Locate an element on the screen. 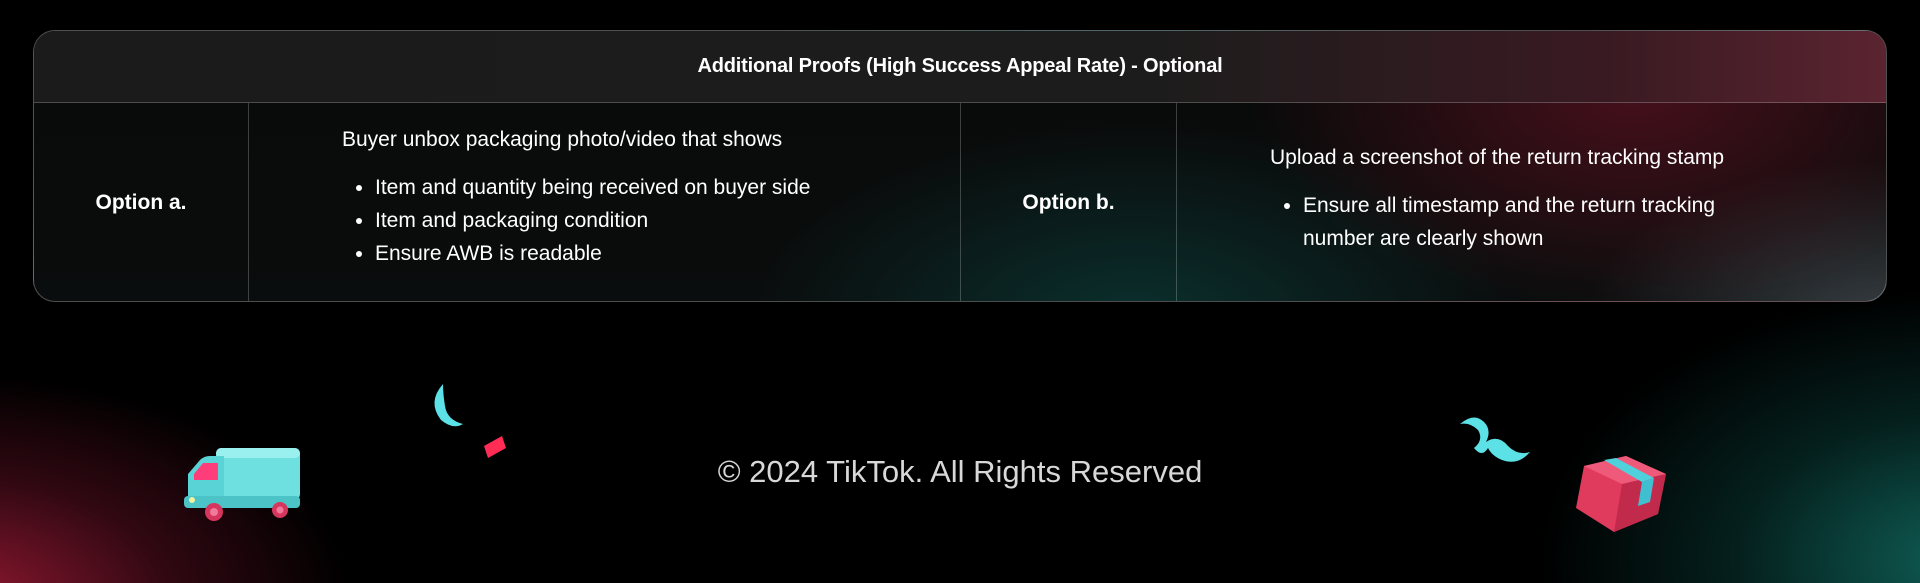 Image resolution: width=1920 pixels, height=583 pixels. list-item: Ensure AWB is readable is located at coordinates (667, 253).